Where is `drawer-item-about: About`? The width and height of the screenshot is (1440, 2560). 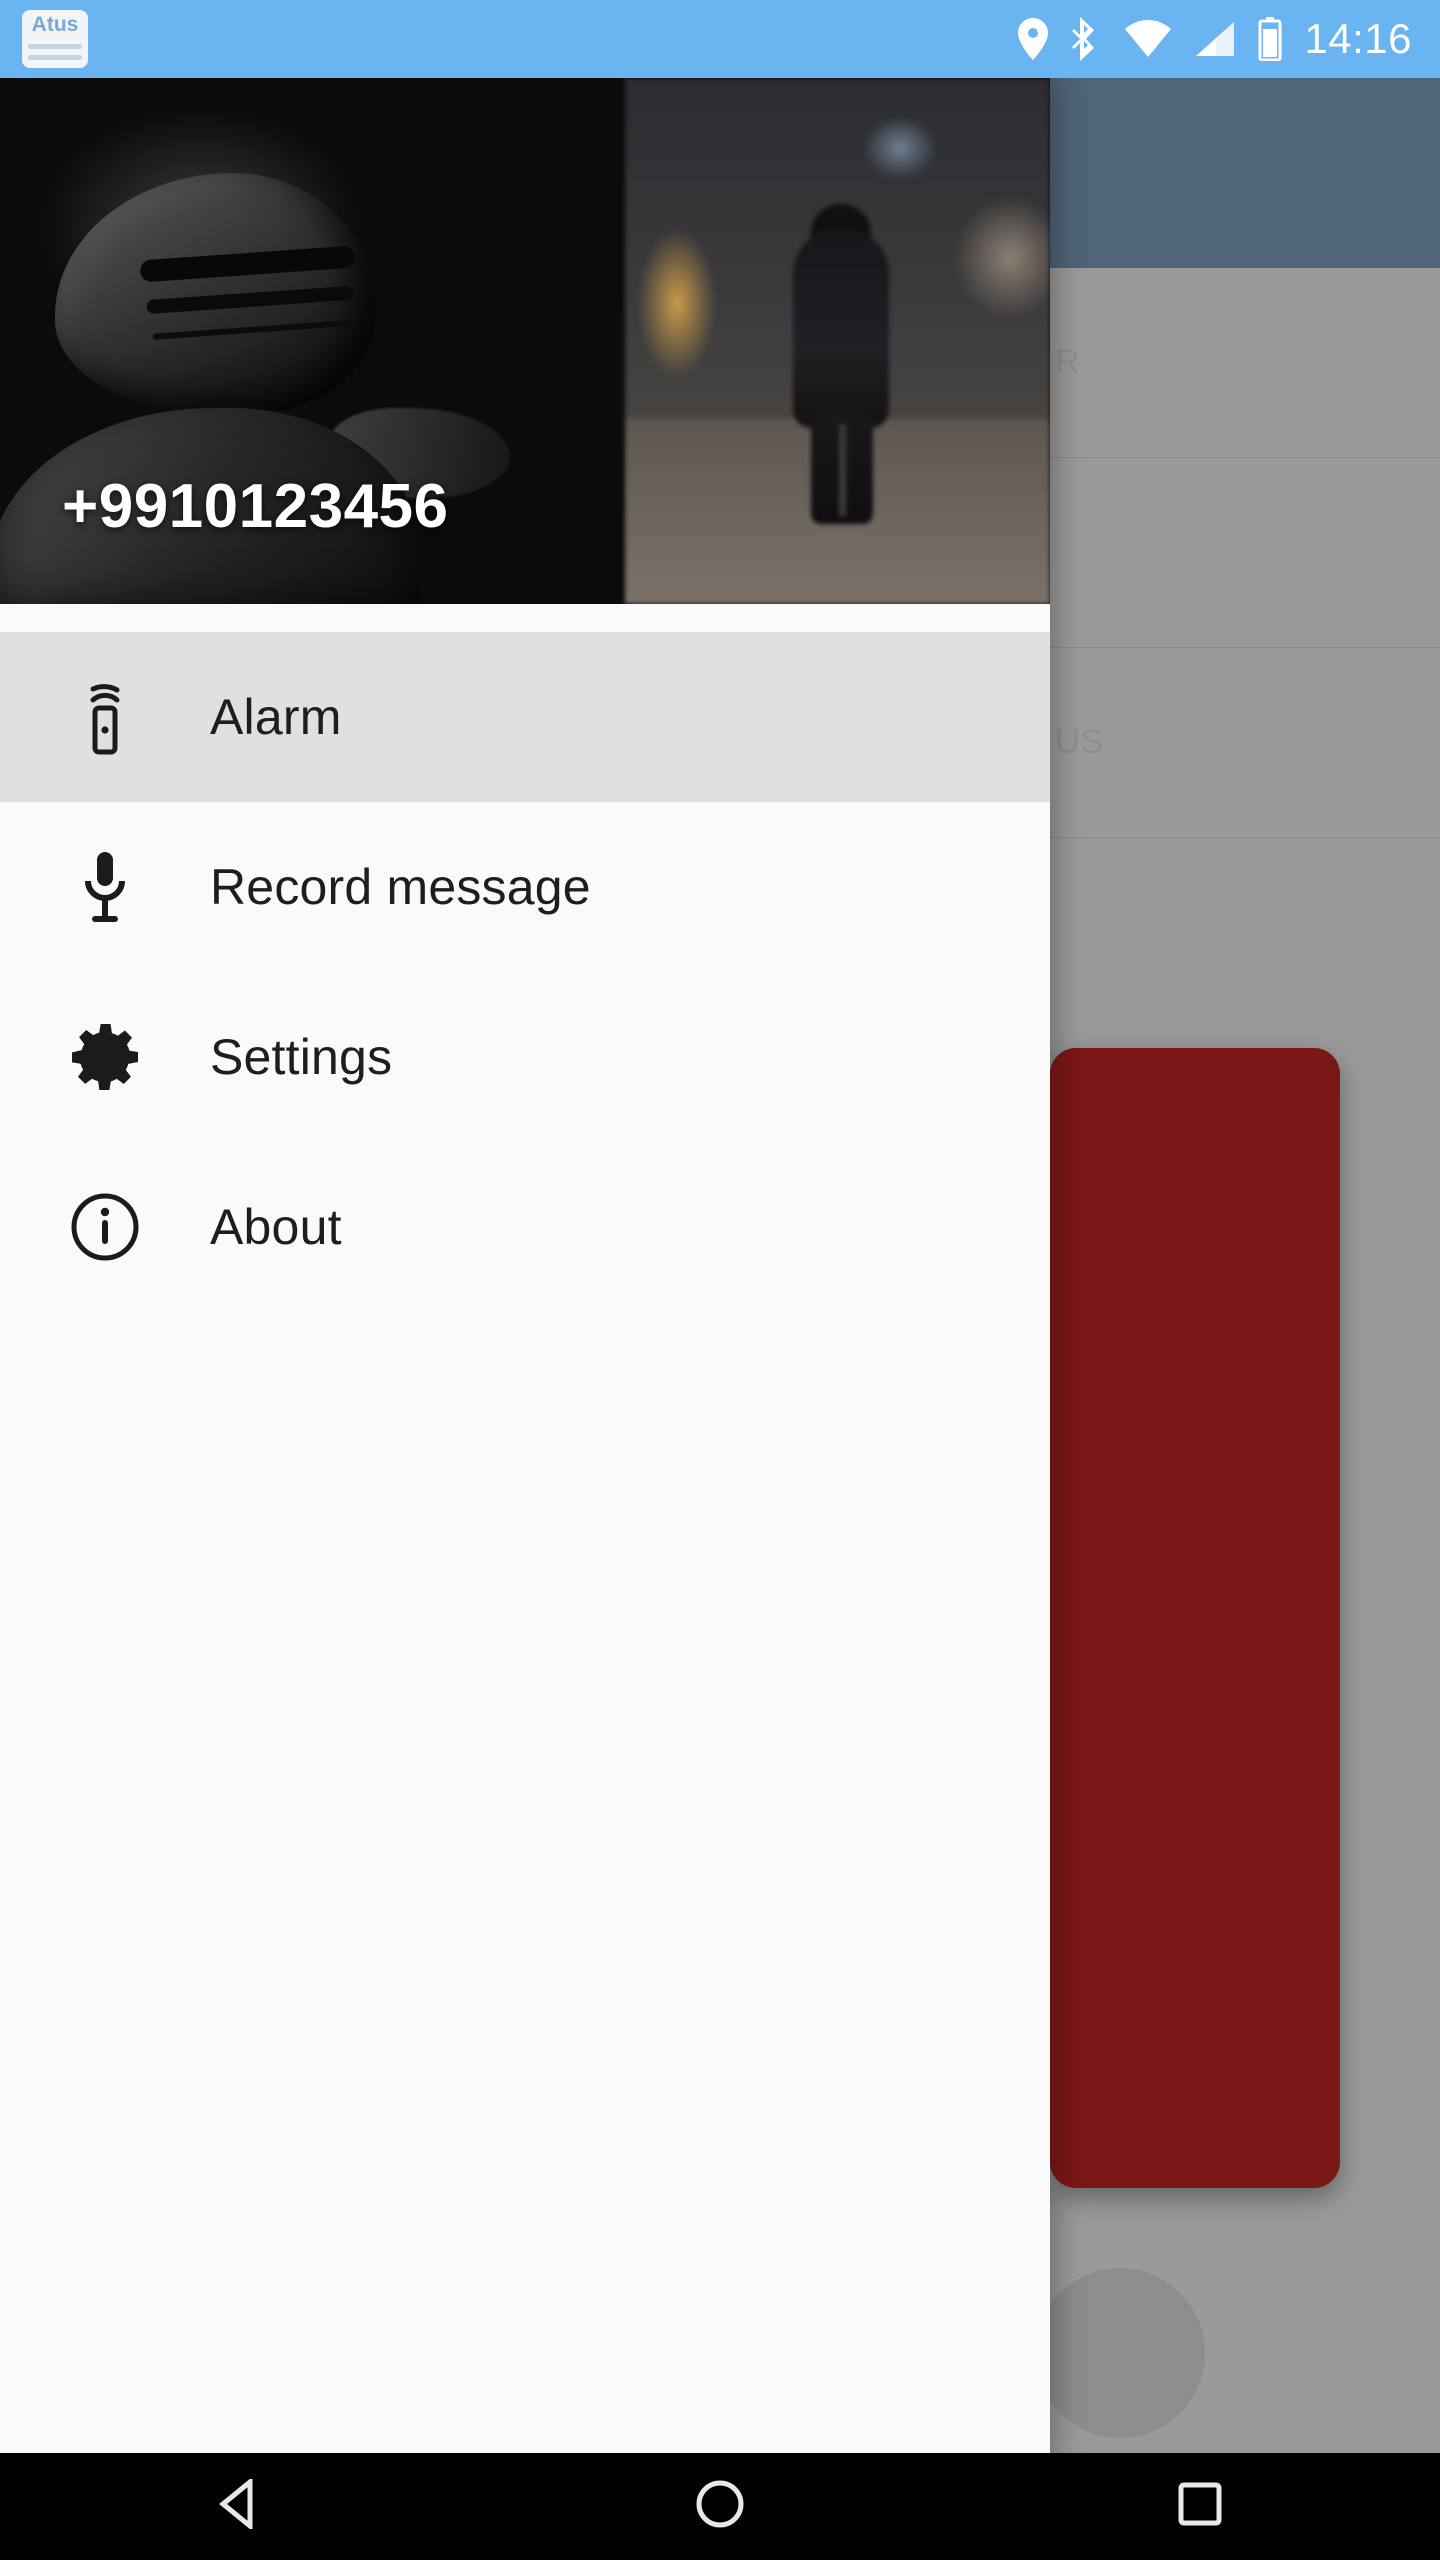 drawer-item-about: About is located at coordinates (525, 1227).